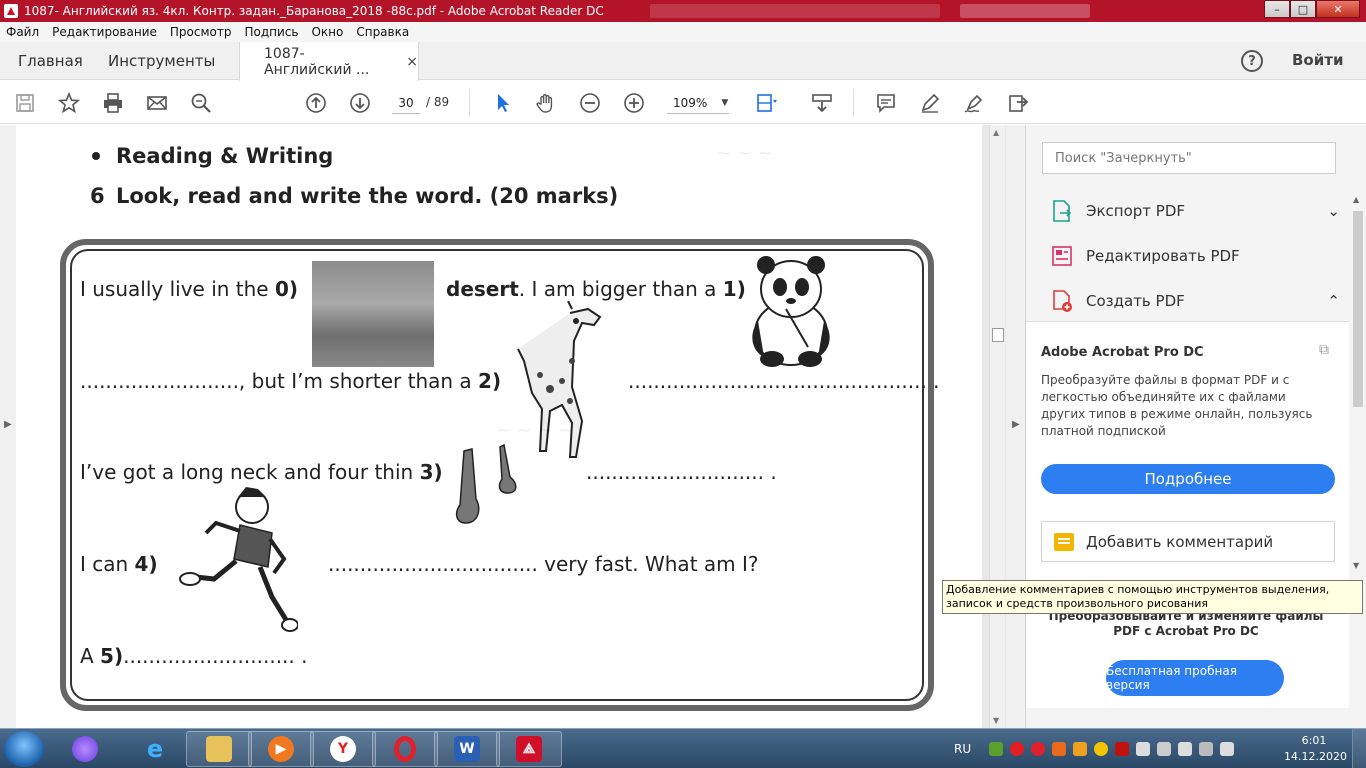 The height and width of the screenshot is (768, 1366). I want to click on bookmark-star-icon, so click(69, 103).